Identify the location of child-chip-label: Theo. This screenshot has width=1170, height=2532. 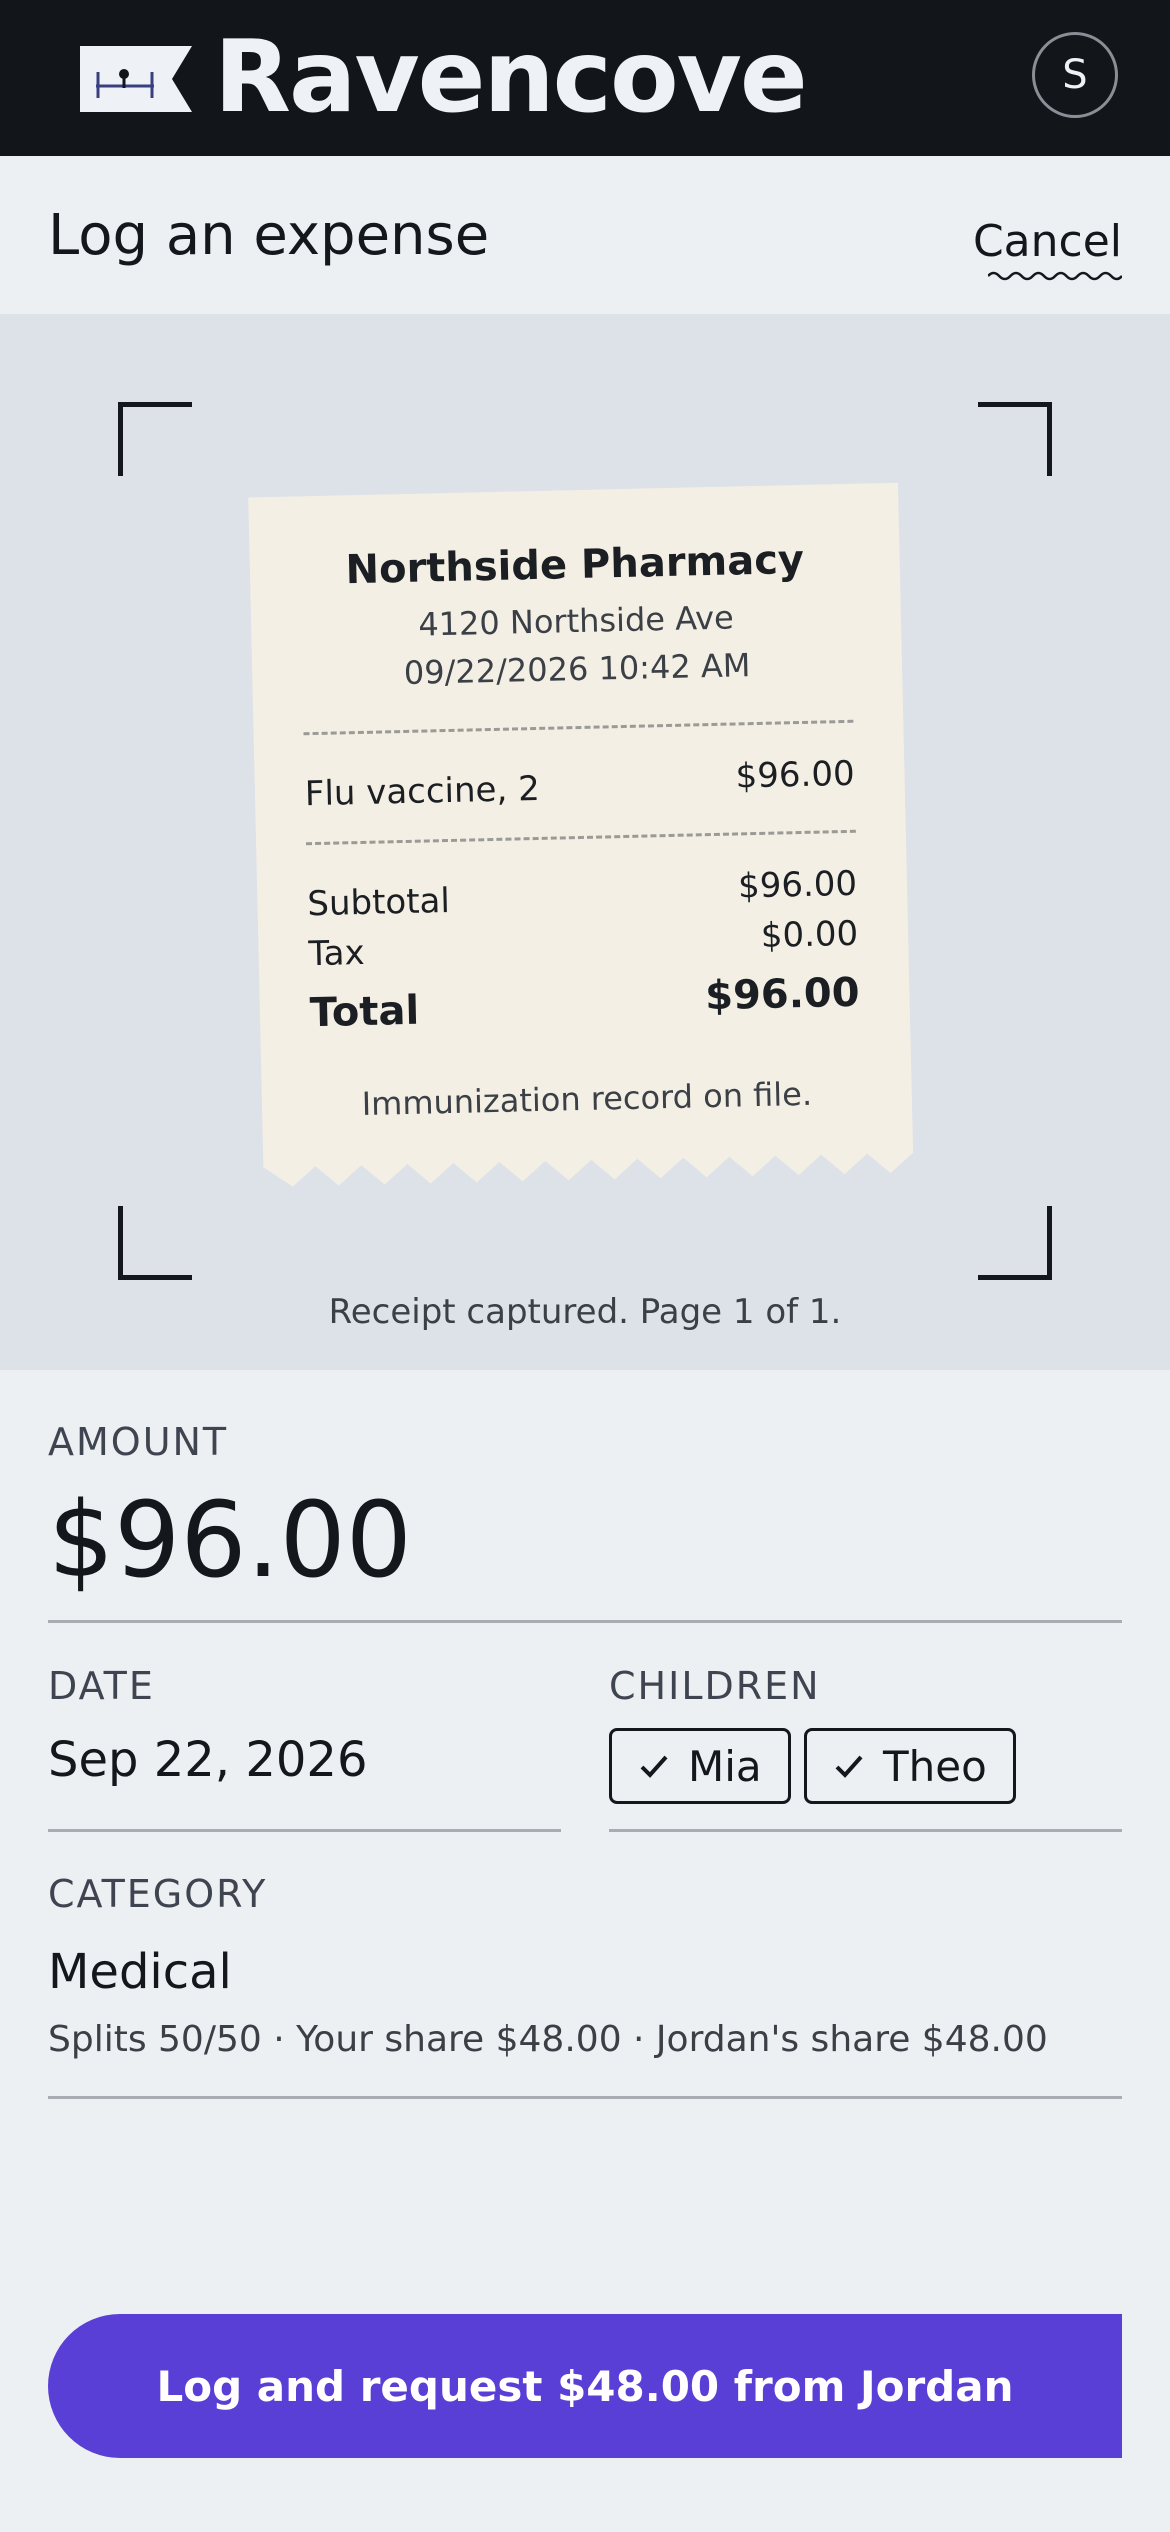
(935, 1766).